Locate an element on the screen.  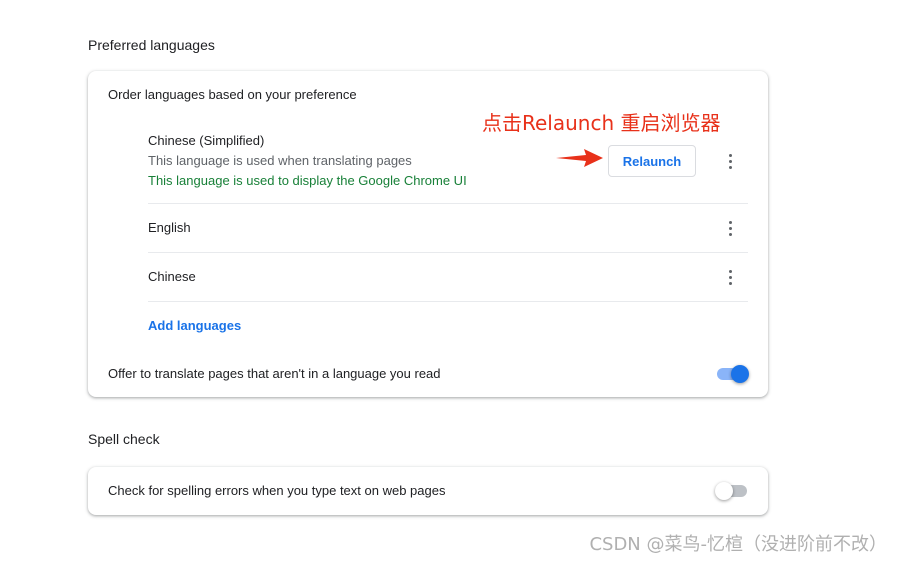
red-arrow-icon is located at coordinates (579, 158).